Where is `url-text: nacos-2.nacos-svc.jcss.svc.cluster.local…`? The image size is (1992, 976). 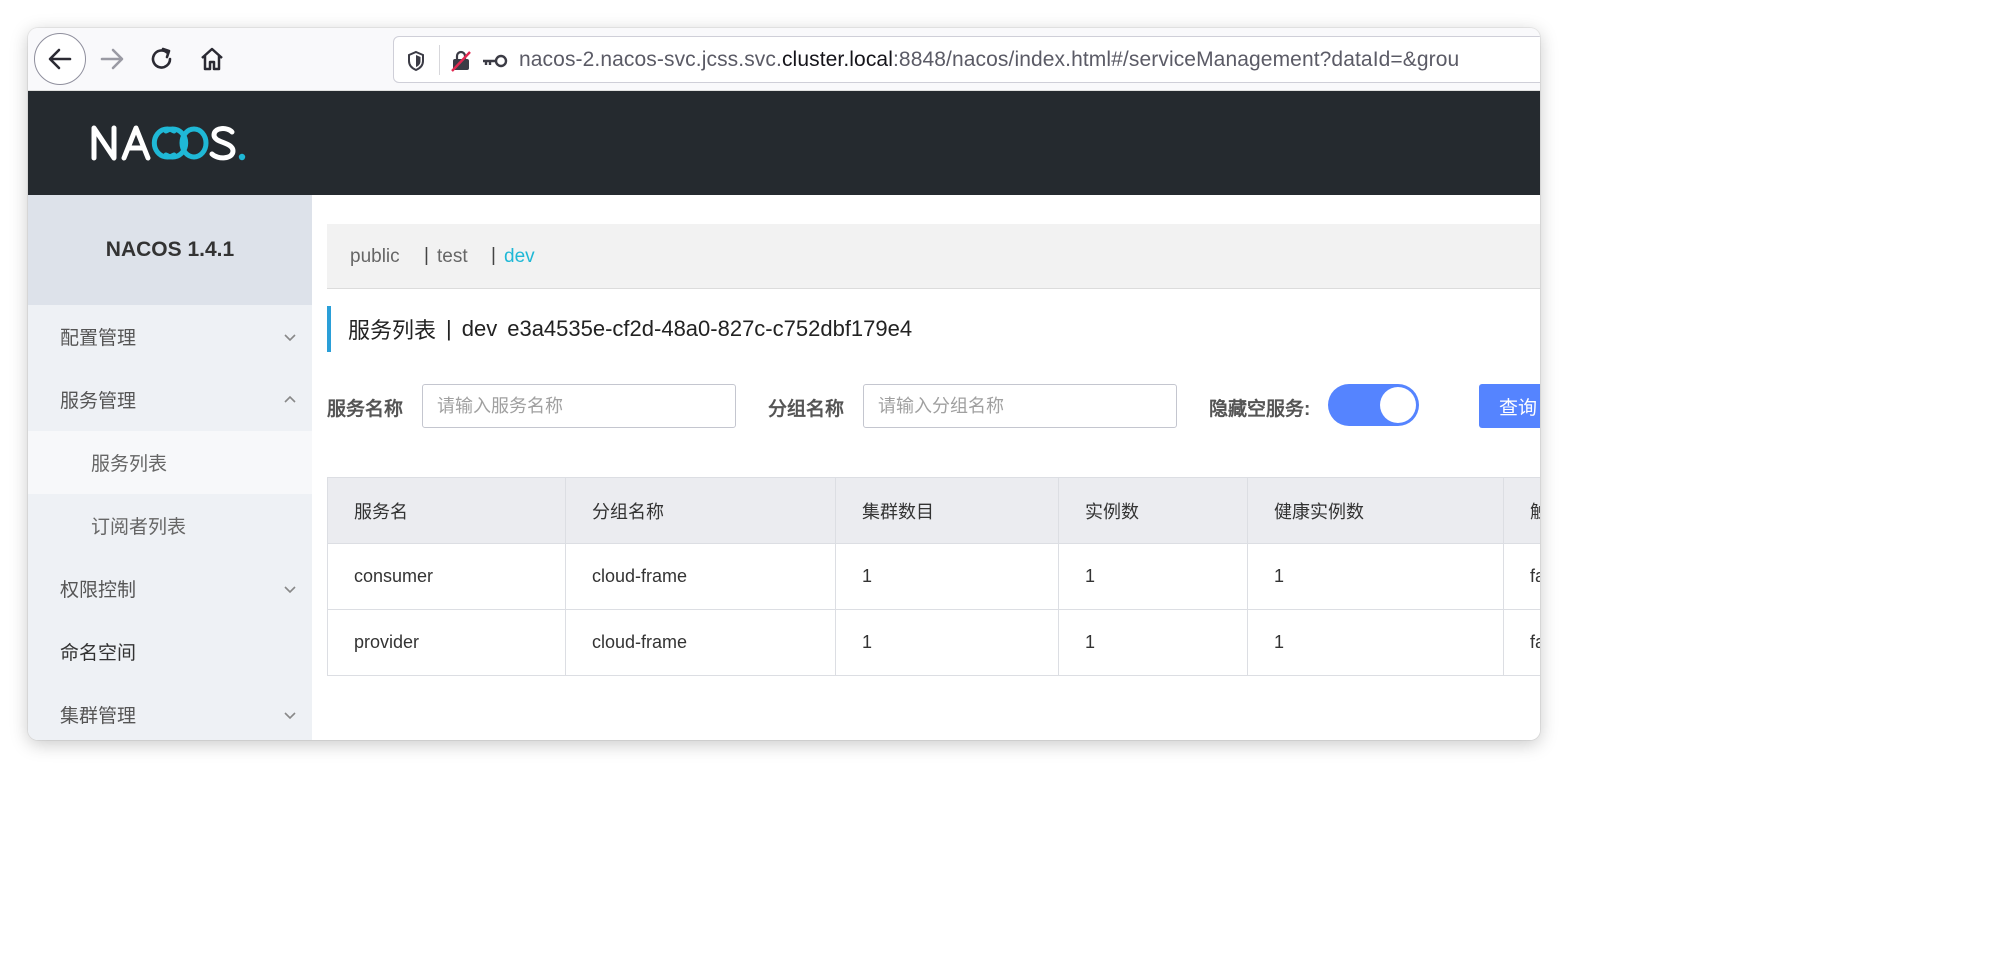 url-text: nacos-2.nacos-svc.jcss.svc.cluster.local… is located at coordinates (989, 60).